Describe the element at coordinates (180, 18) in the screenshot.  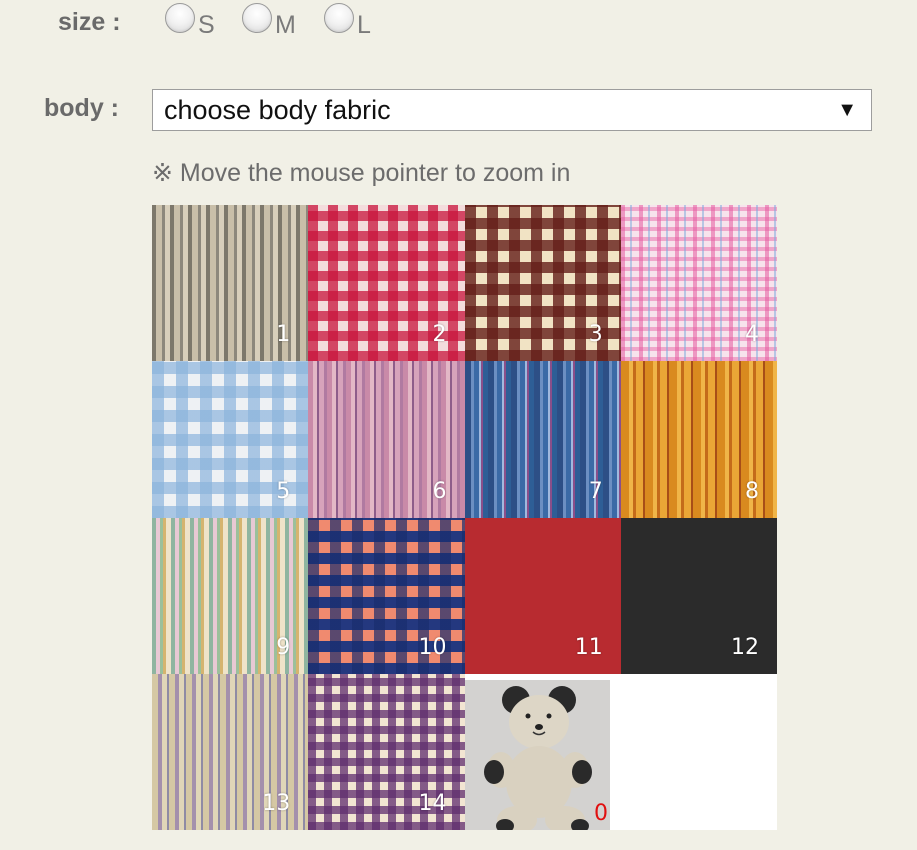
I see `radio-button-s` at that location.